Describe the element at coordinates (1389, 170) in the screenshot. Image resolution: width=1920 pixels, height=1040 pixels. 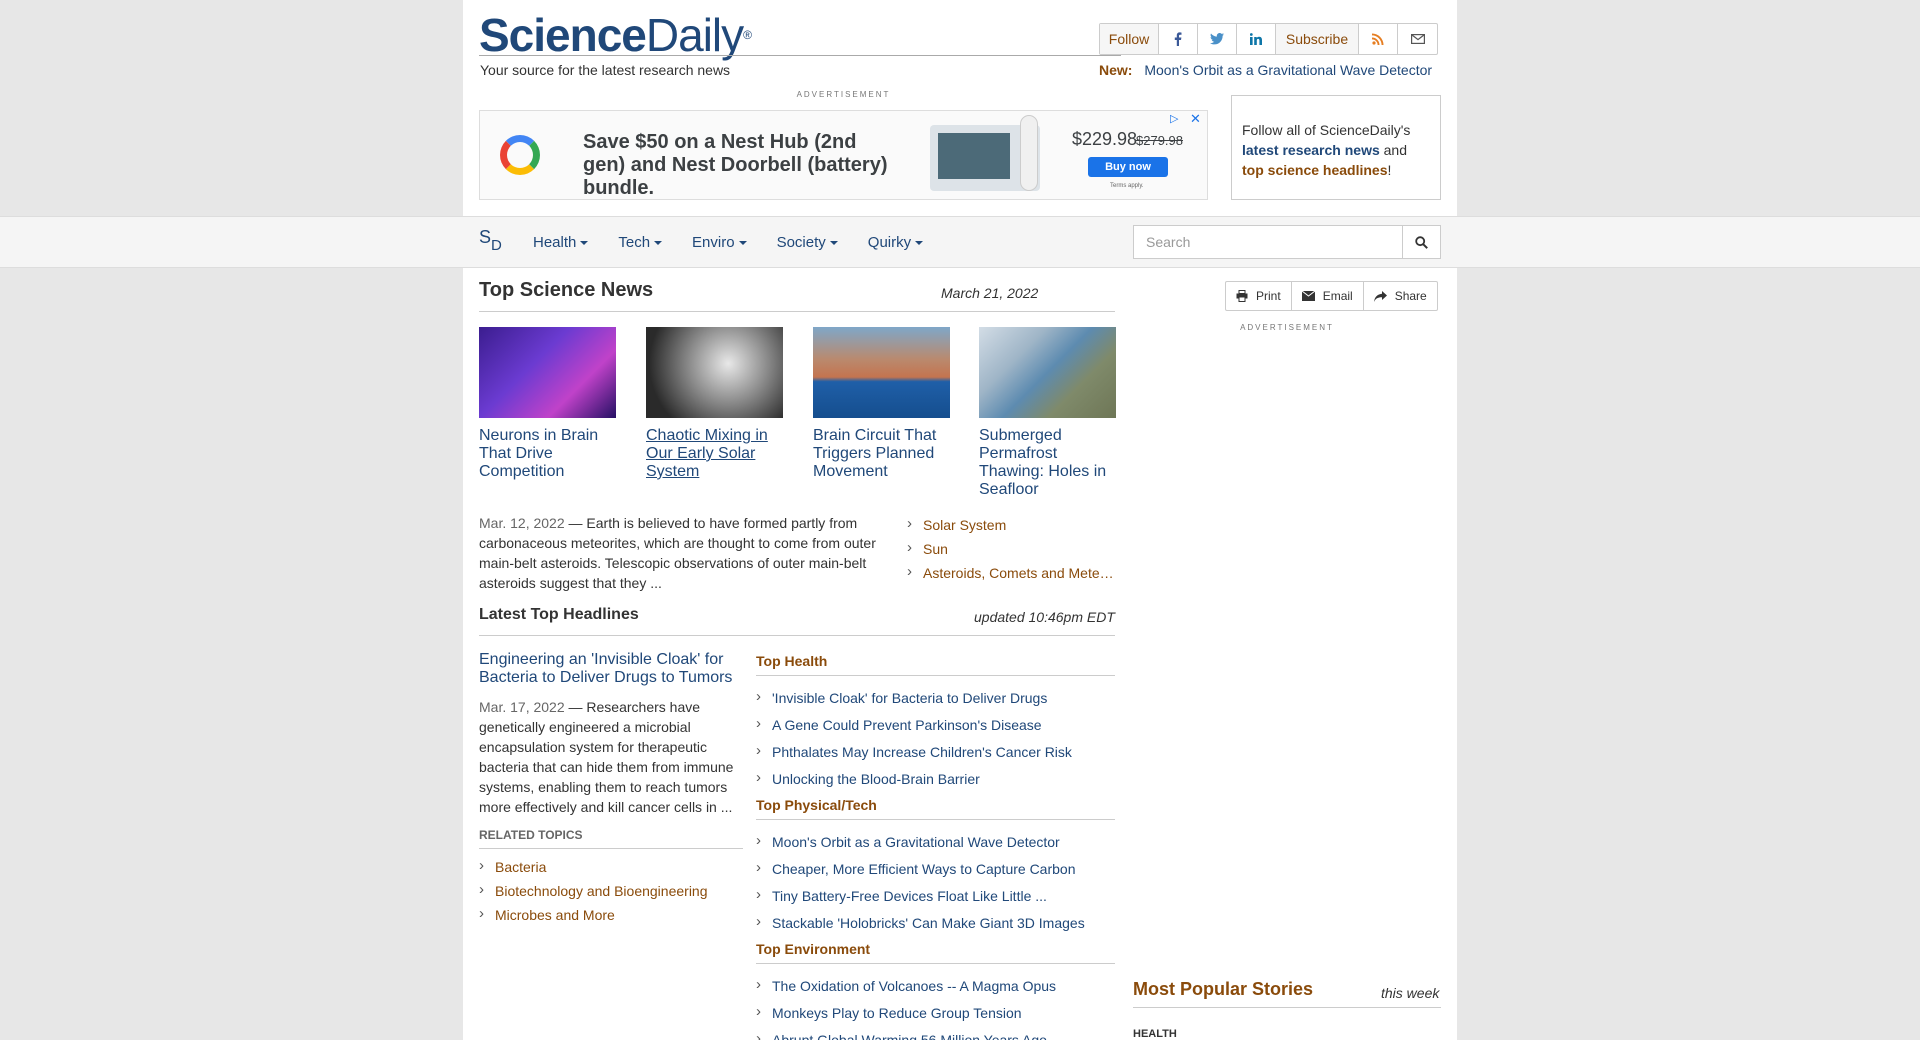
I see `follow-box-end: !` at that location.